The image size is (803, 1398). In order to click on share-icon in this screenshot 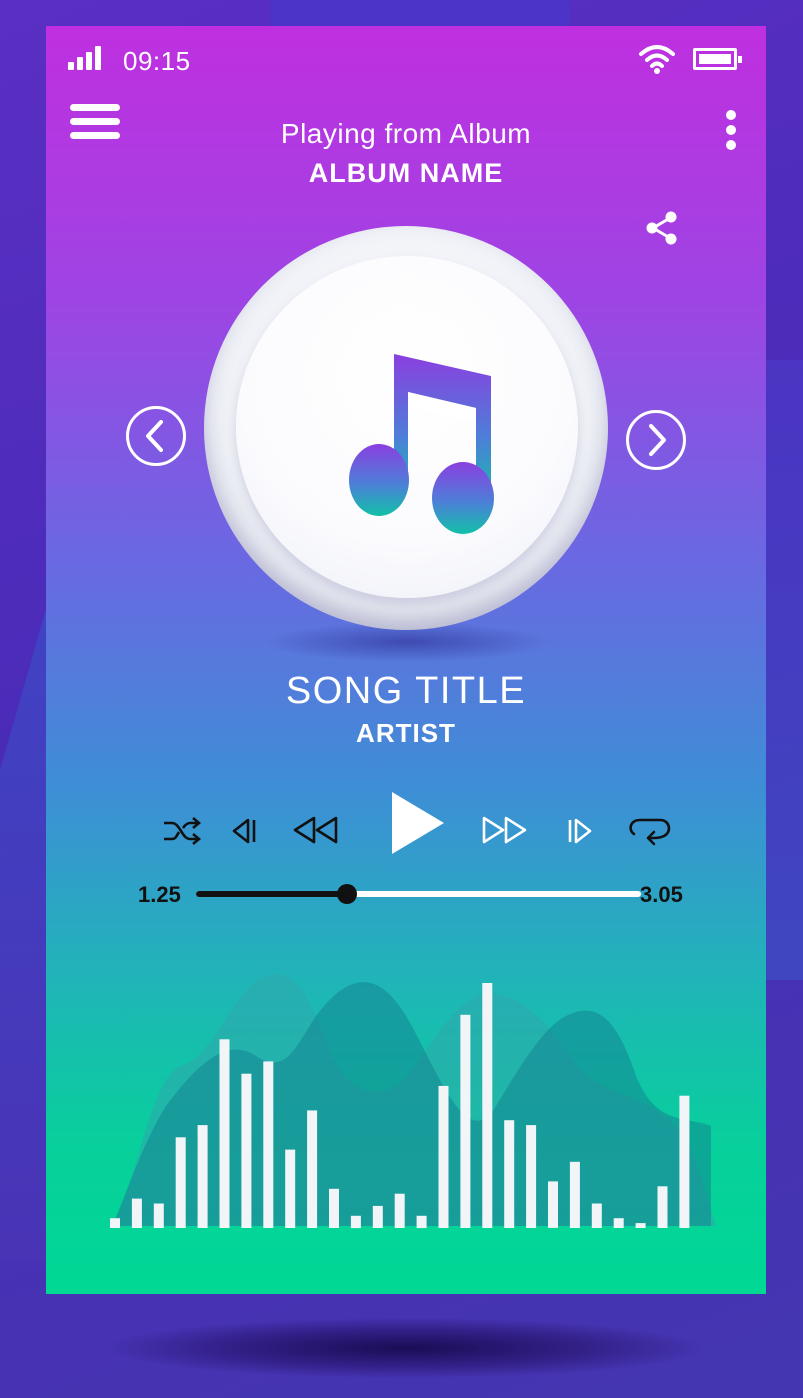, I will do `click(662, 228)`.